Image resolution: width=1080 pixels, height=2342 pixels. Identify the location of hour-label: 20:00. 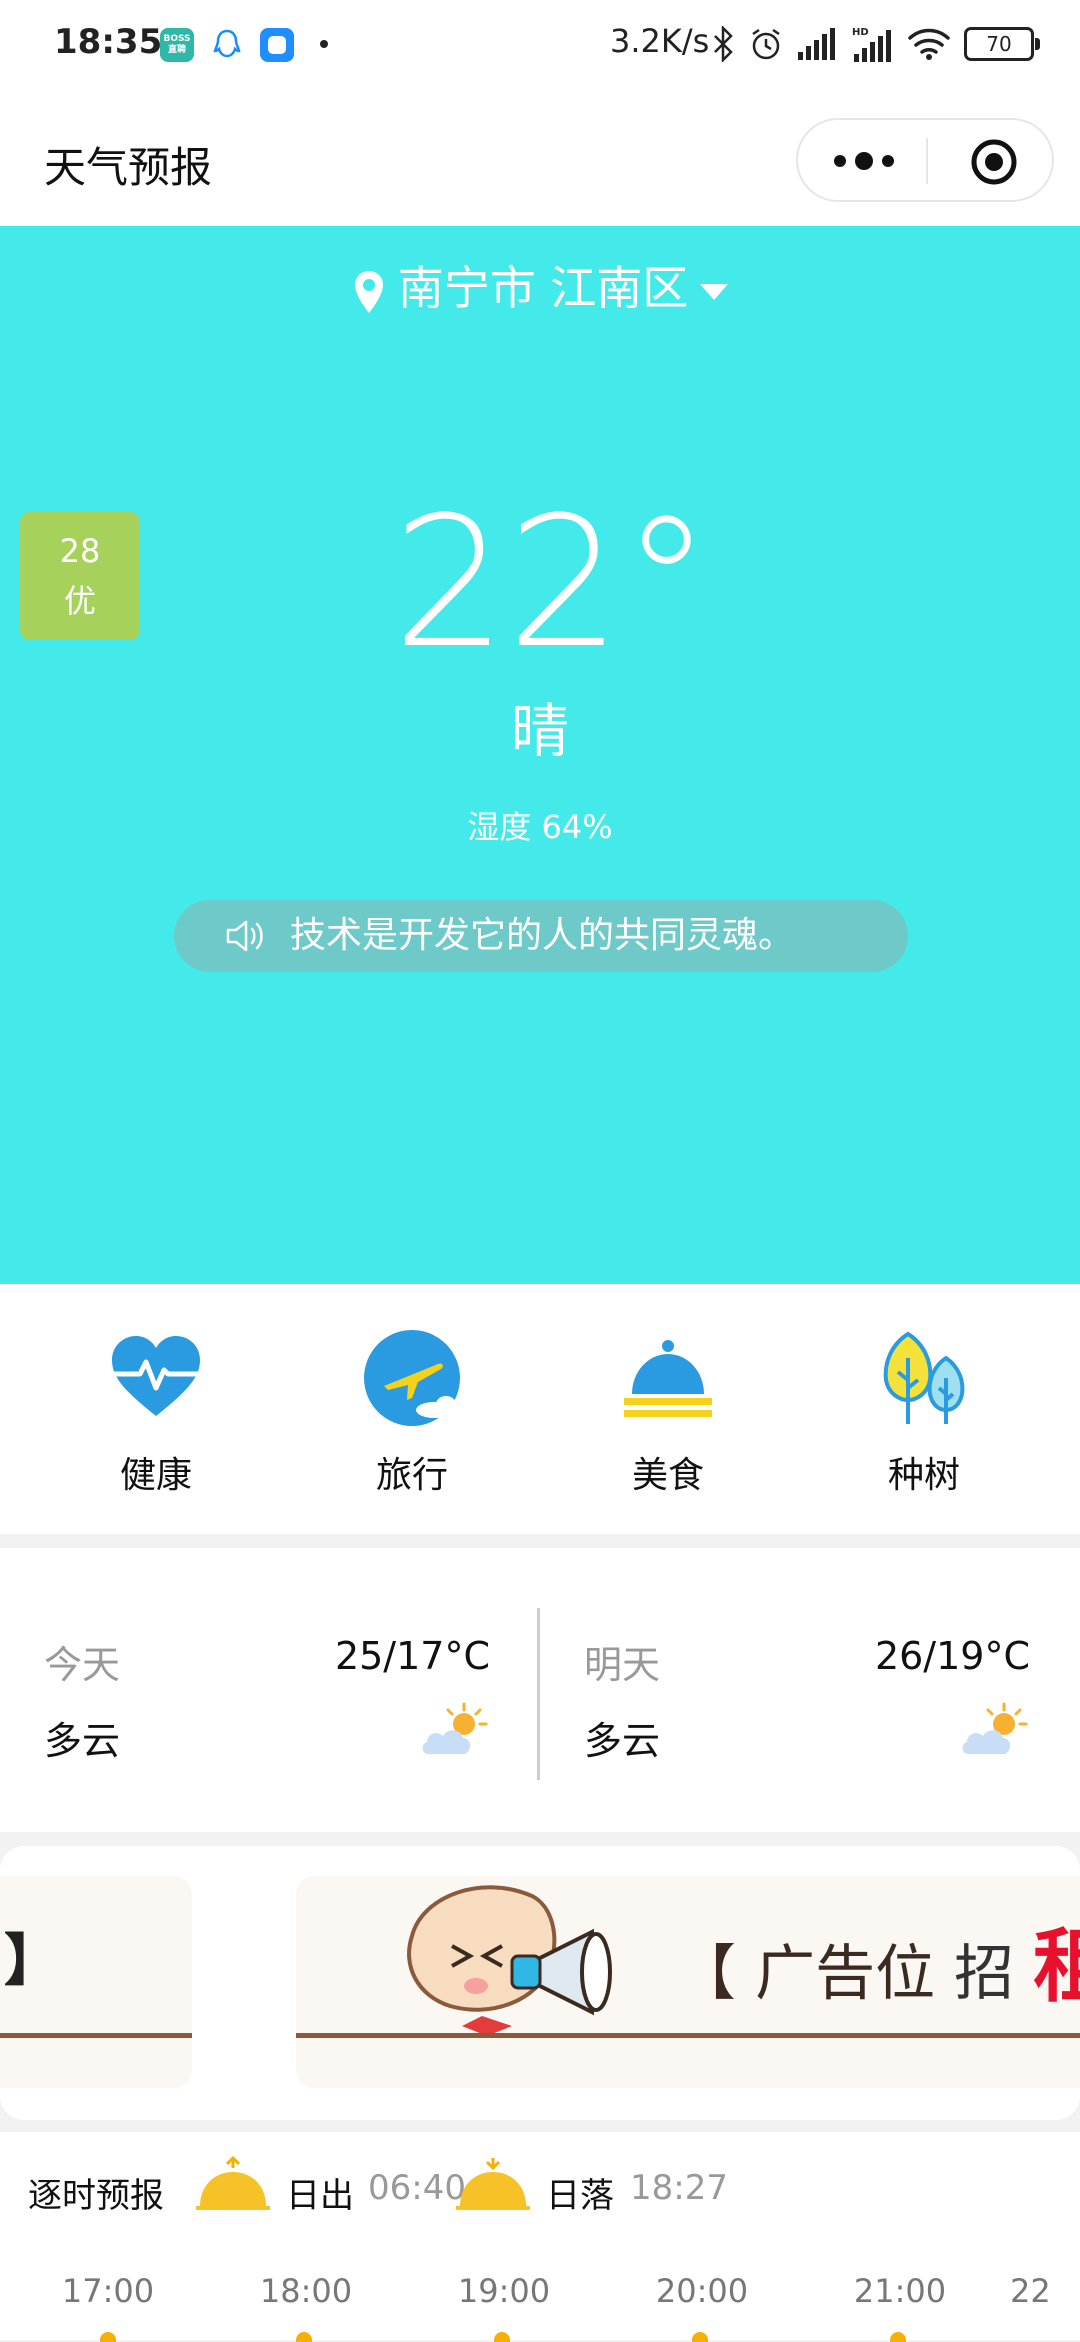
(702, 2291).